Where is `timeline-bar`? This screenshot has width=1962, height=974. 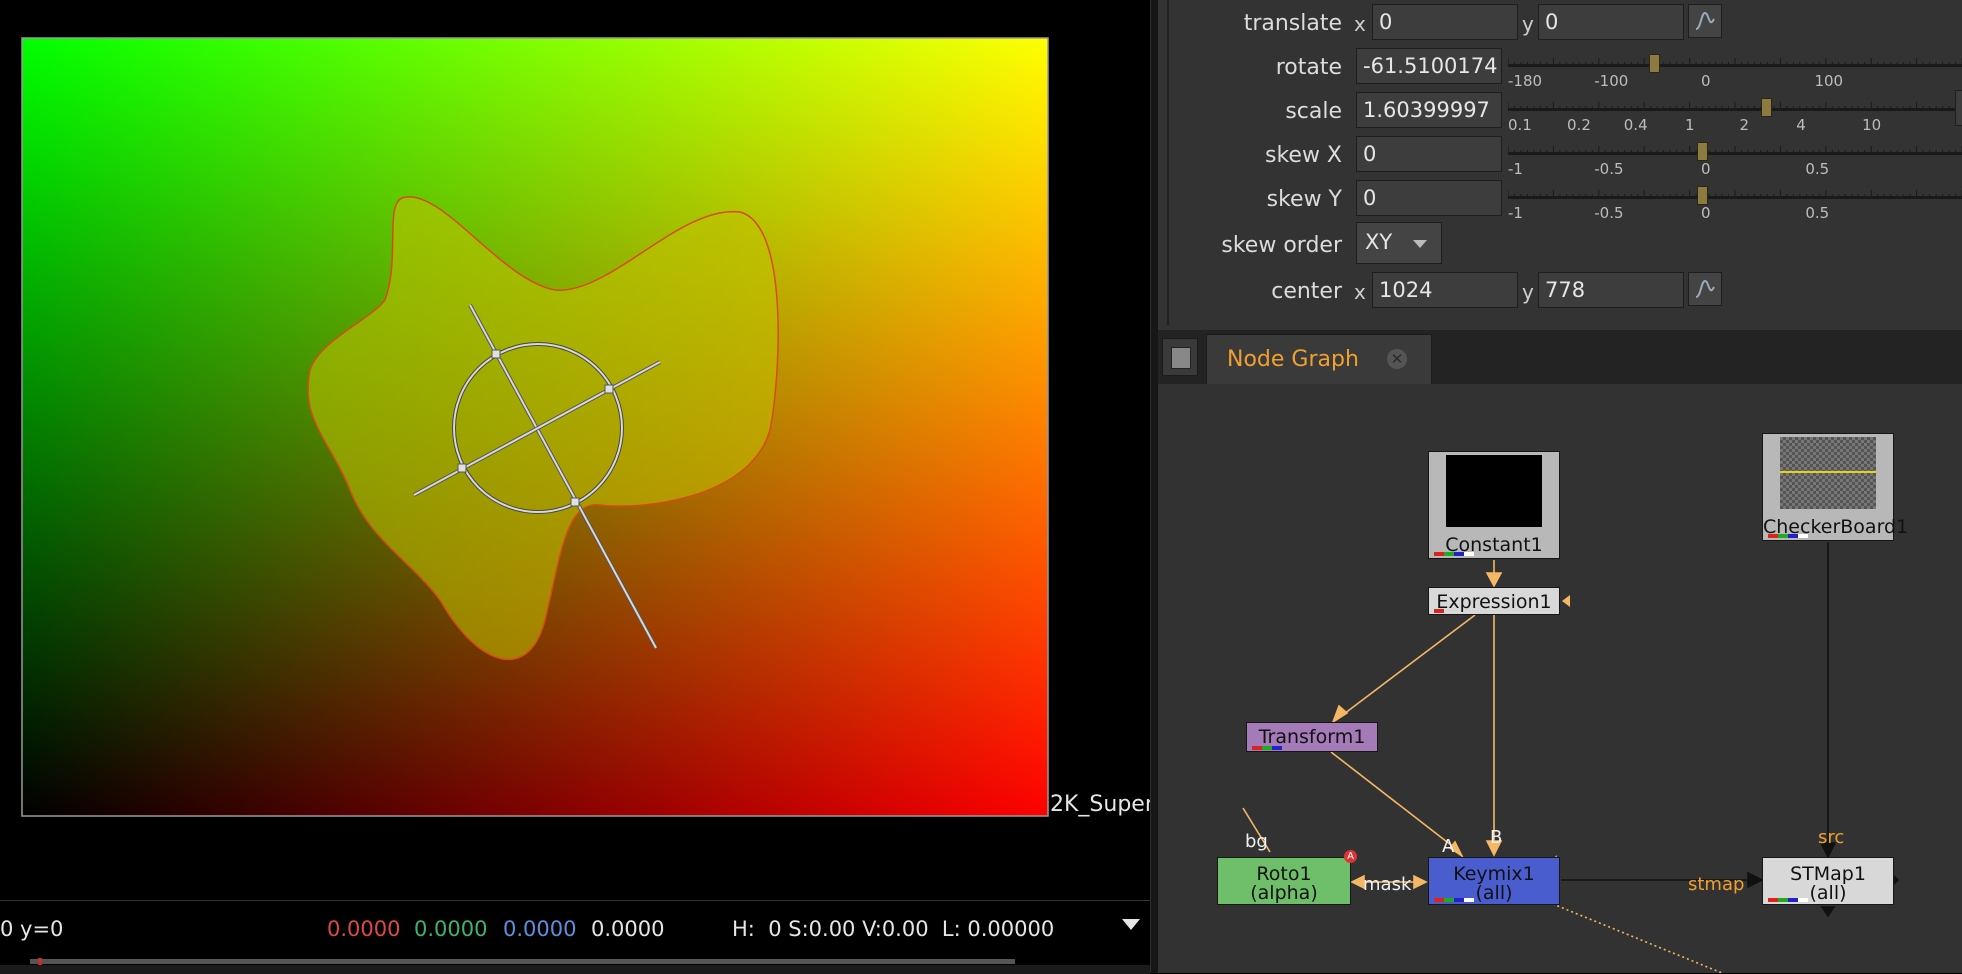
timeline-bar is located at coordinates (522, 961).